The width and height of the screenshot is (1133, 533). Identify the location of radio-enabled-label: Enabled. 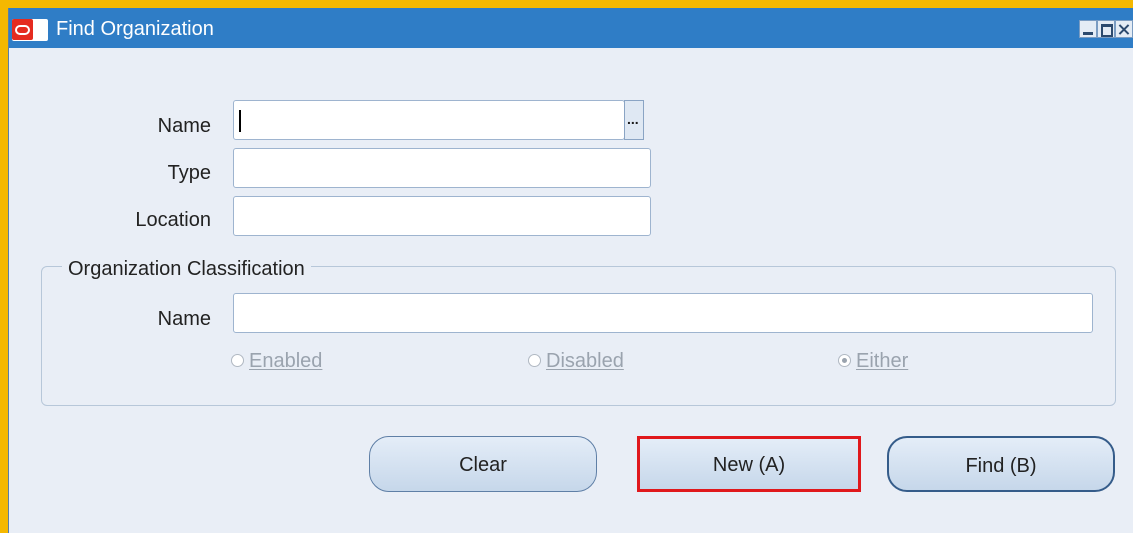
(286, 361).